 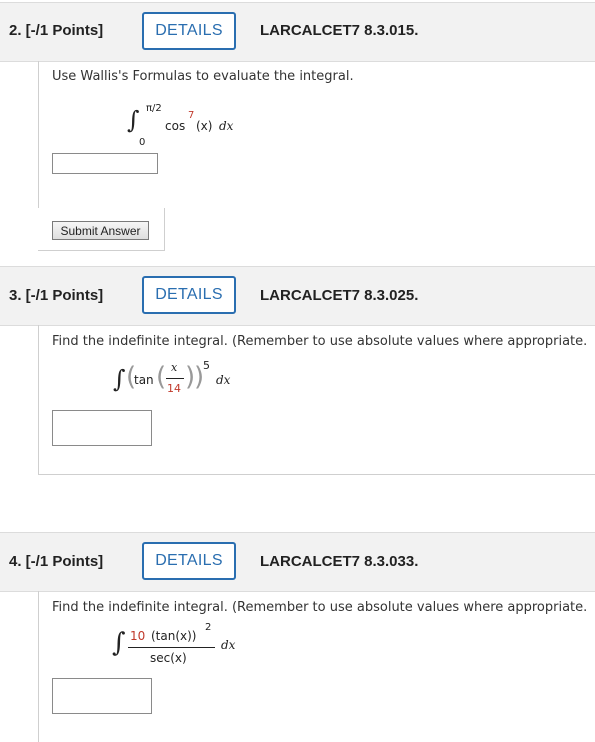 What do you see at coordinates (339, 295) in the screenshot?
I see `question-3-problem-id: LARCALCET7 8.3.025.` at bounding box center [339, 295].